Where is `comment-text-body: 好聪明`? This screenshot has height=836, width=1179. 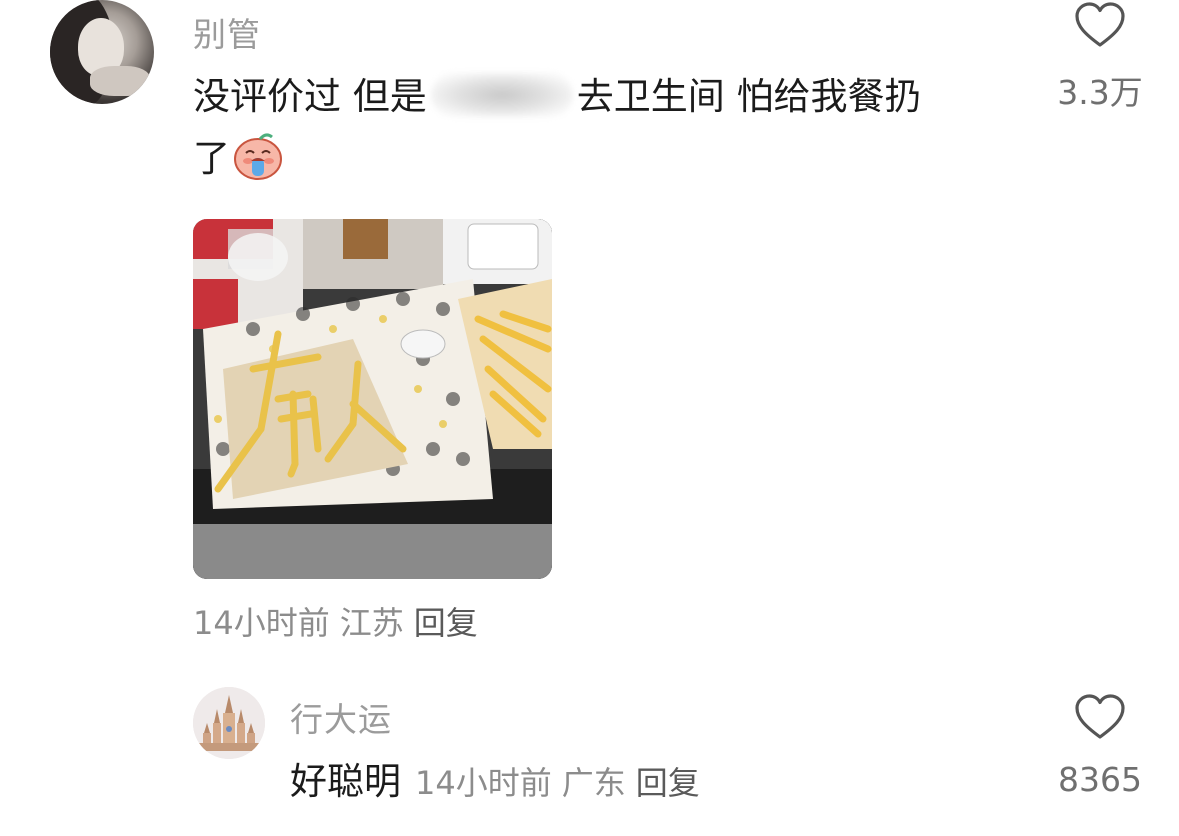 comment-text-body: 好聪明 is located at coordinates (345, 781).